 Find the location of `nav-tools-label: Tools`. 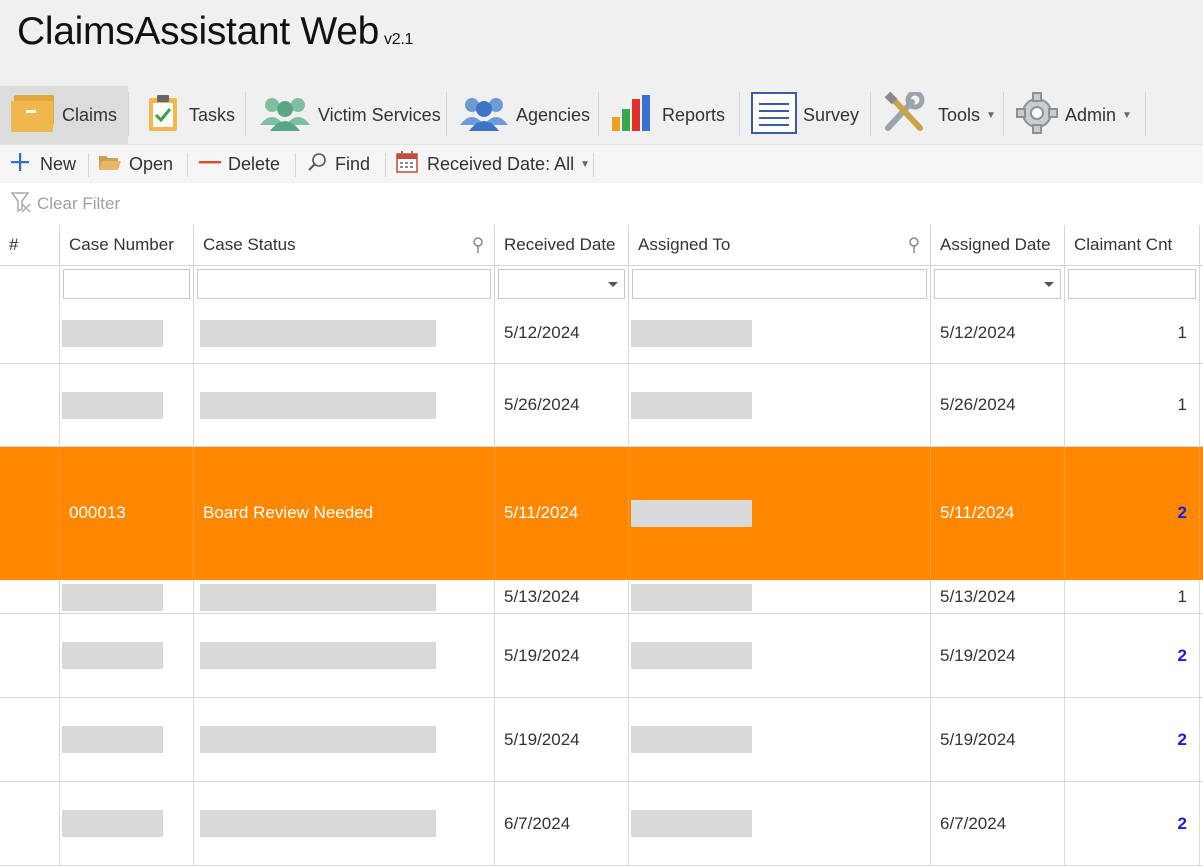

nav-tools-label: Tools is located at coordinates (959, 114).